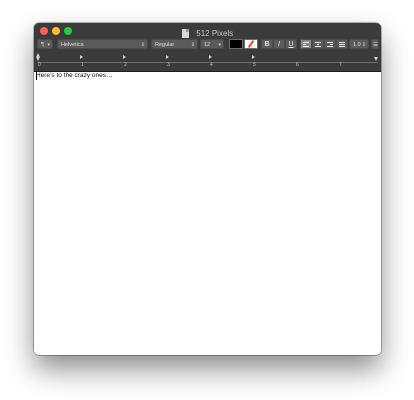  I want to click on ruler-number: 6, so click(297, 65).